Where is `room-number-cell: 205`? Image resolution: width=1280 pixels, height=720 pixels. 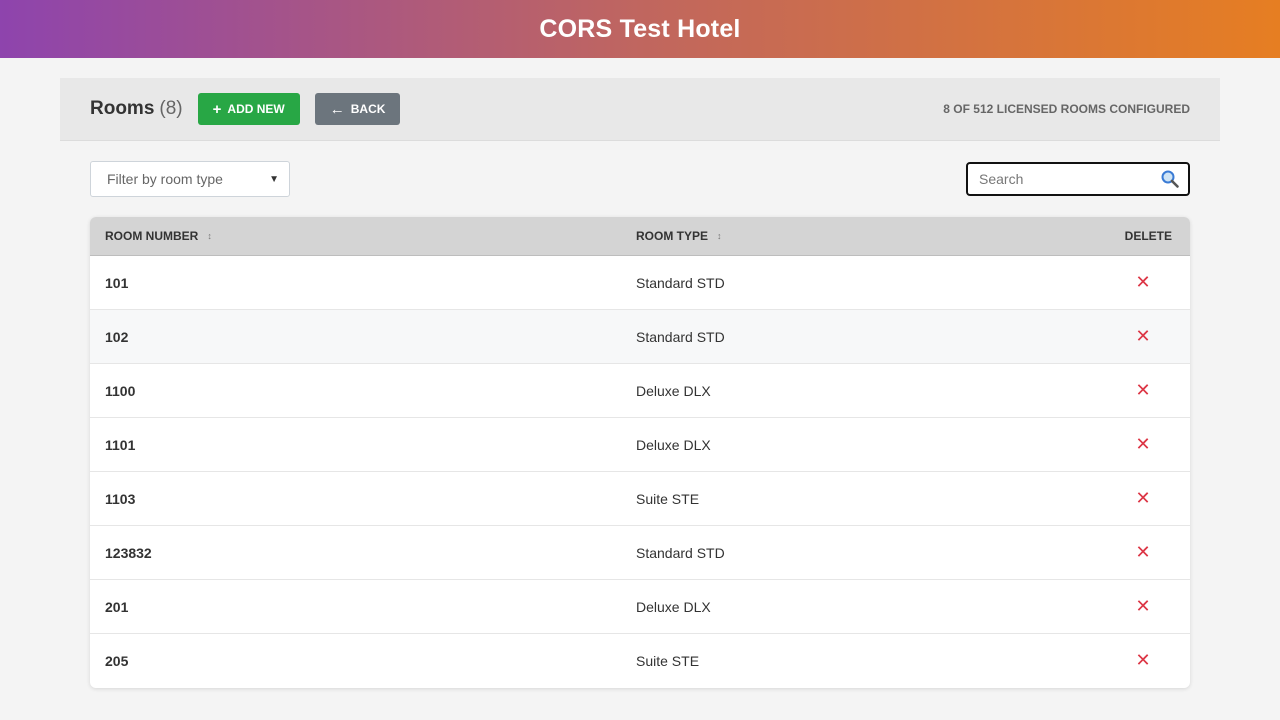 room-number-cell: 205 is located at coordinates (117, 661).